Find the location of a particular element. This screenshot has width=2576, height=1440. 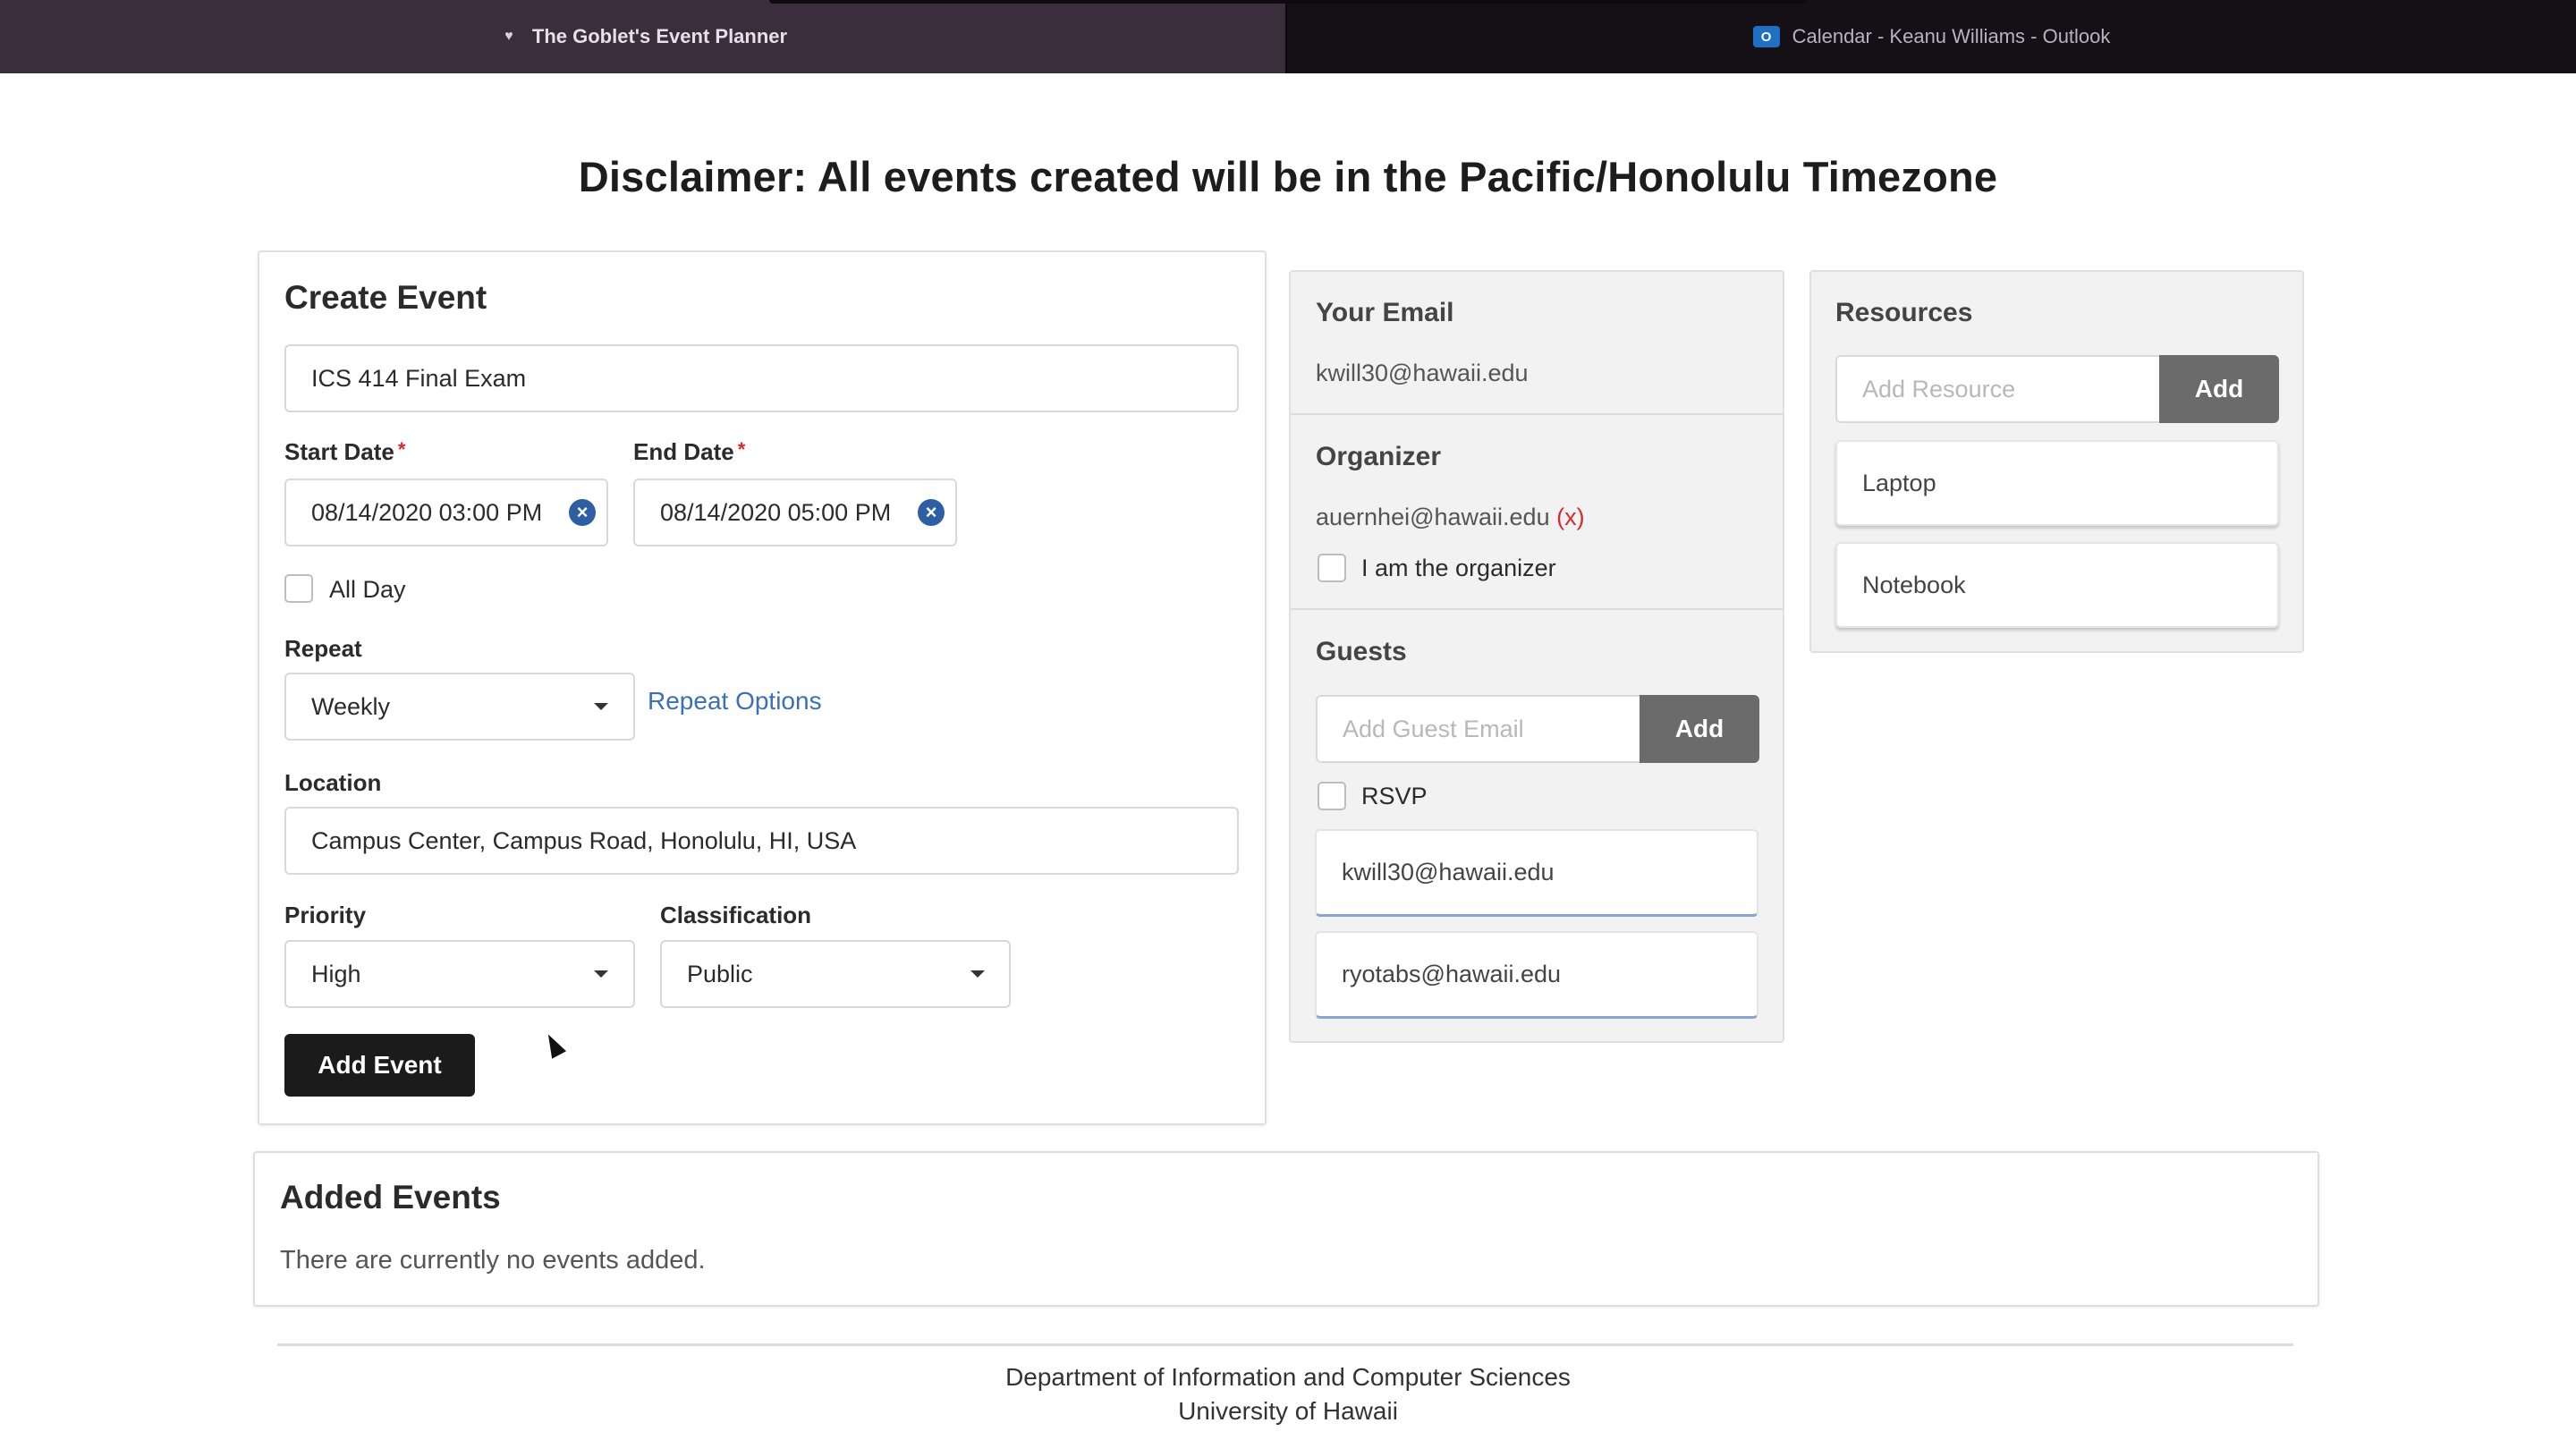

classification-select: Public is located at coordinates (835, 974).